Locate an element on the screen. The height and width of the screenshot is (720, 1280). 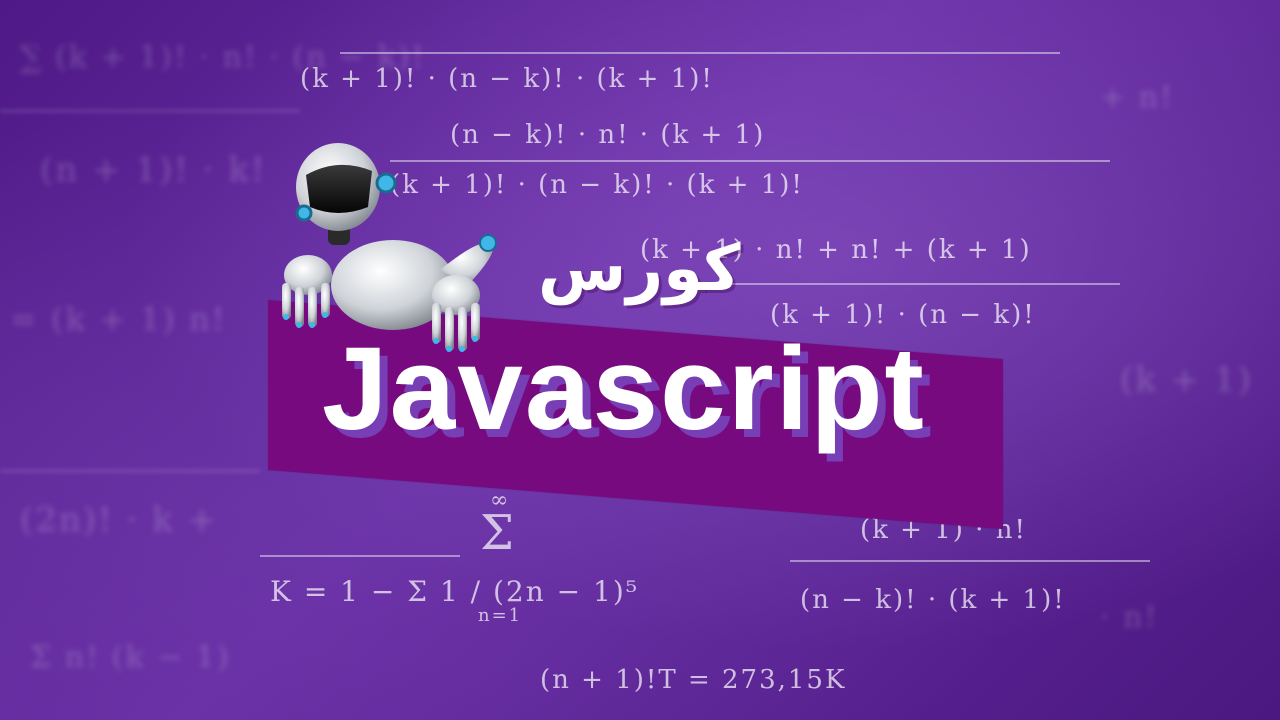
math-line: (k + 1)! · (n − k)! · (k + 1)! is located at coordinates (507, 79).